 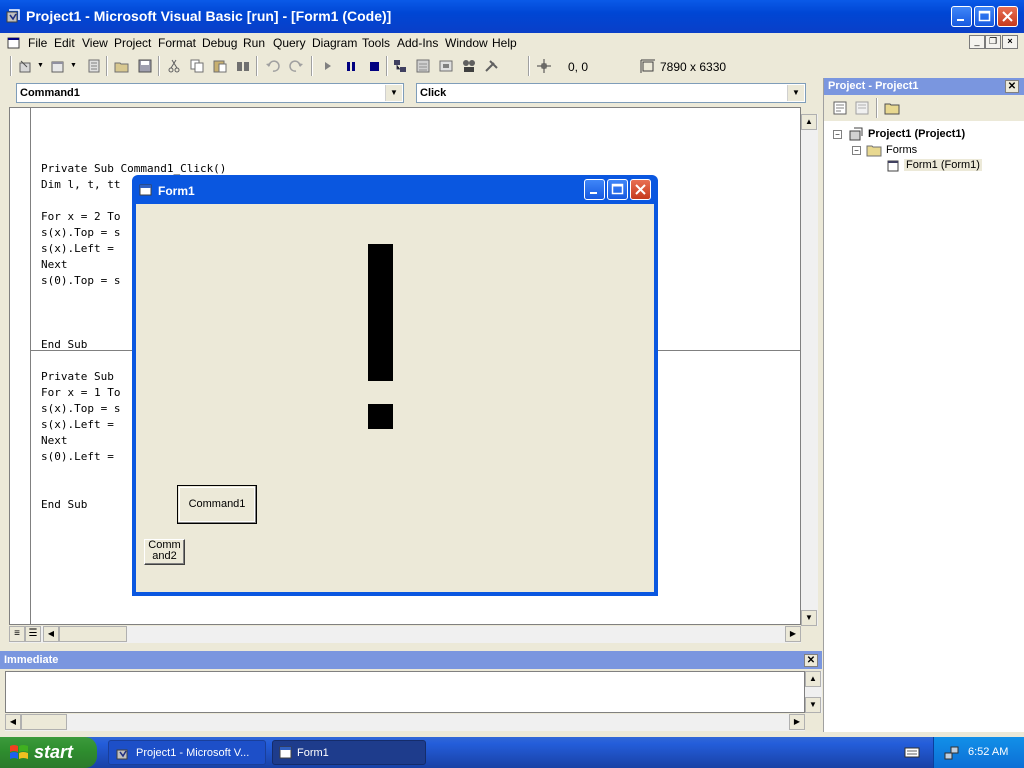 I want to click on paste-icon, so click(x=220, y=66).